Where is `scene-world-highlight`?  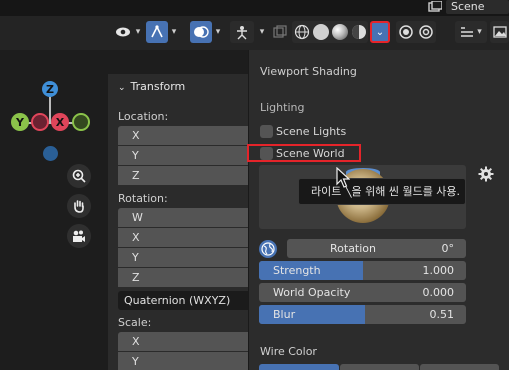
scene-world-highlight is located at coordinates (304, 153).